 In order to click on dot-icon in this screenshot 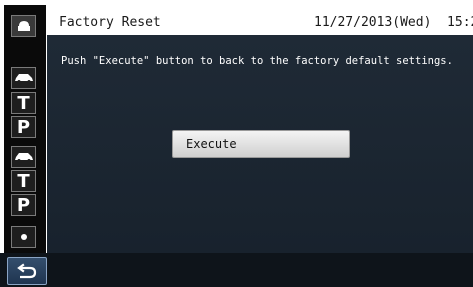, I will do `click(23, 237)`.